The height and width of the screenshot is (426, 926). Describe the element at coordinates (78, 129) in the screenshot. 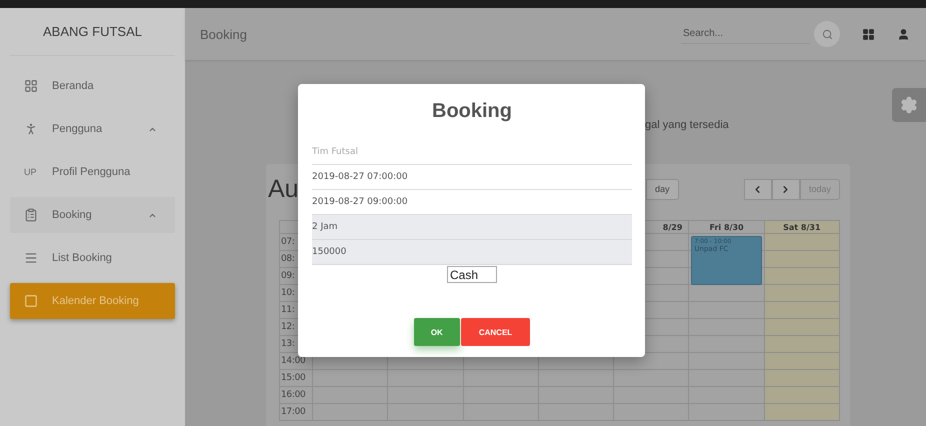

I see `sidebar-label: Pengguna` at that location.